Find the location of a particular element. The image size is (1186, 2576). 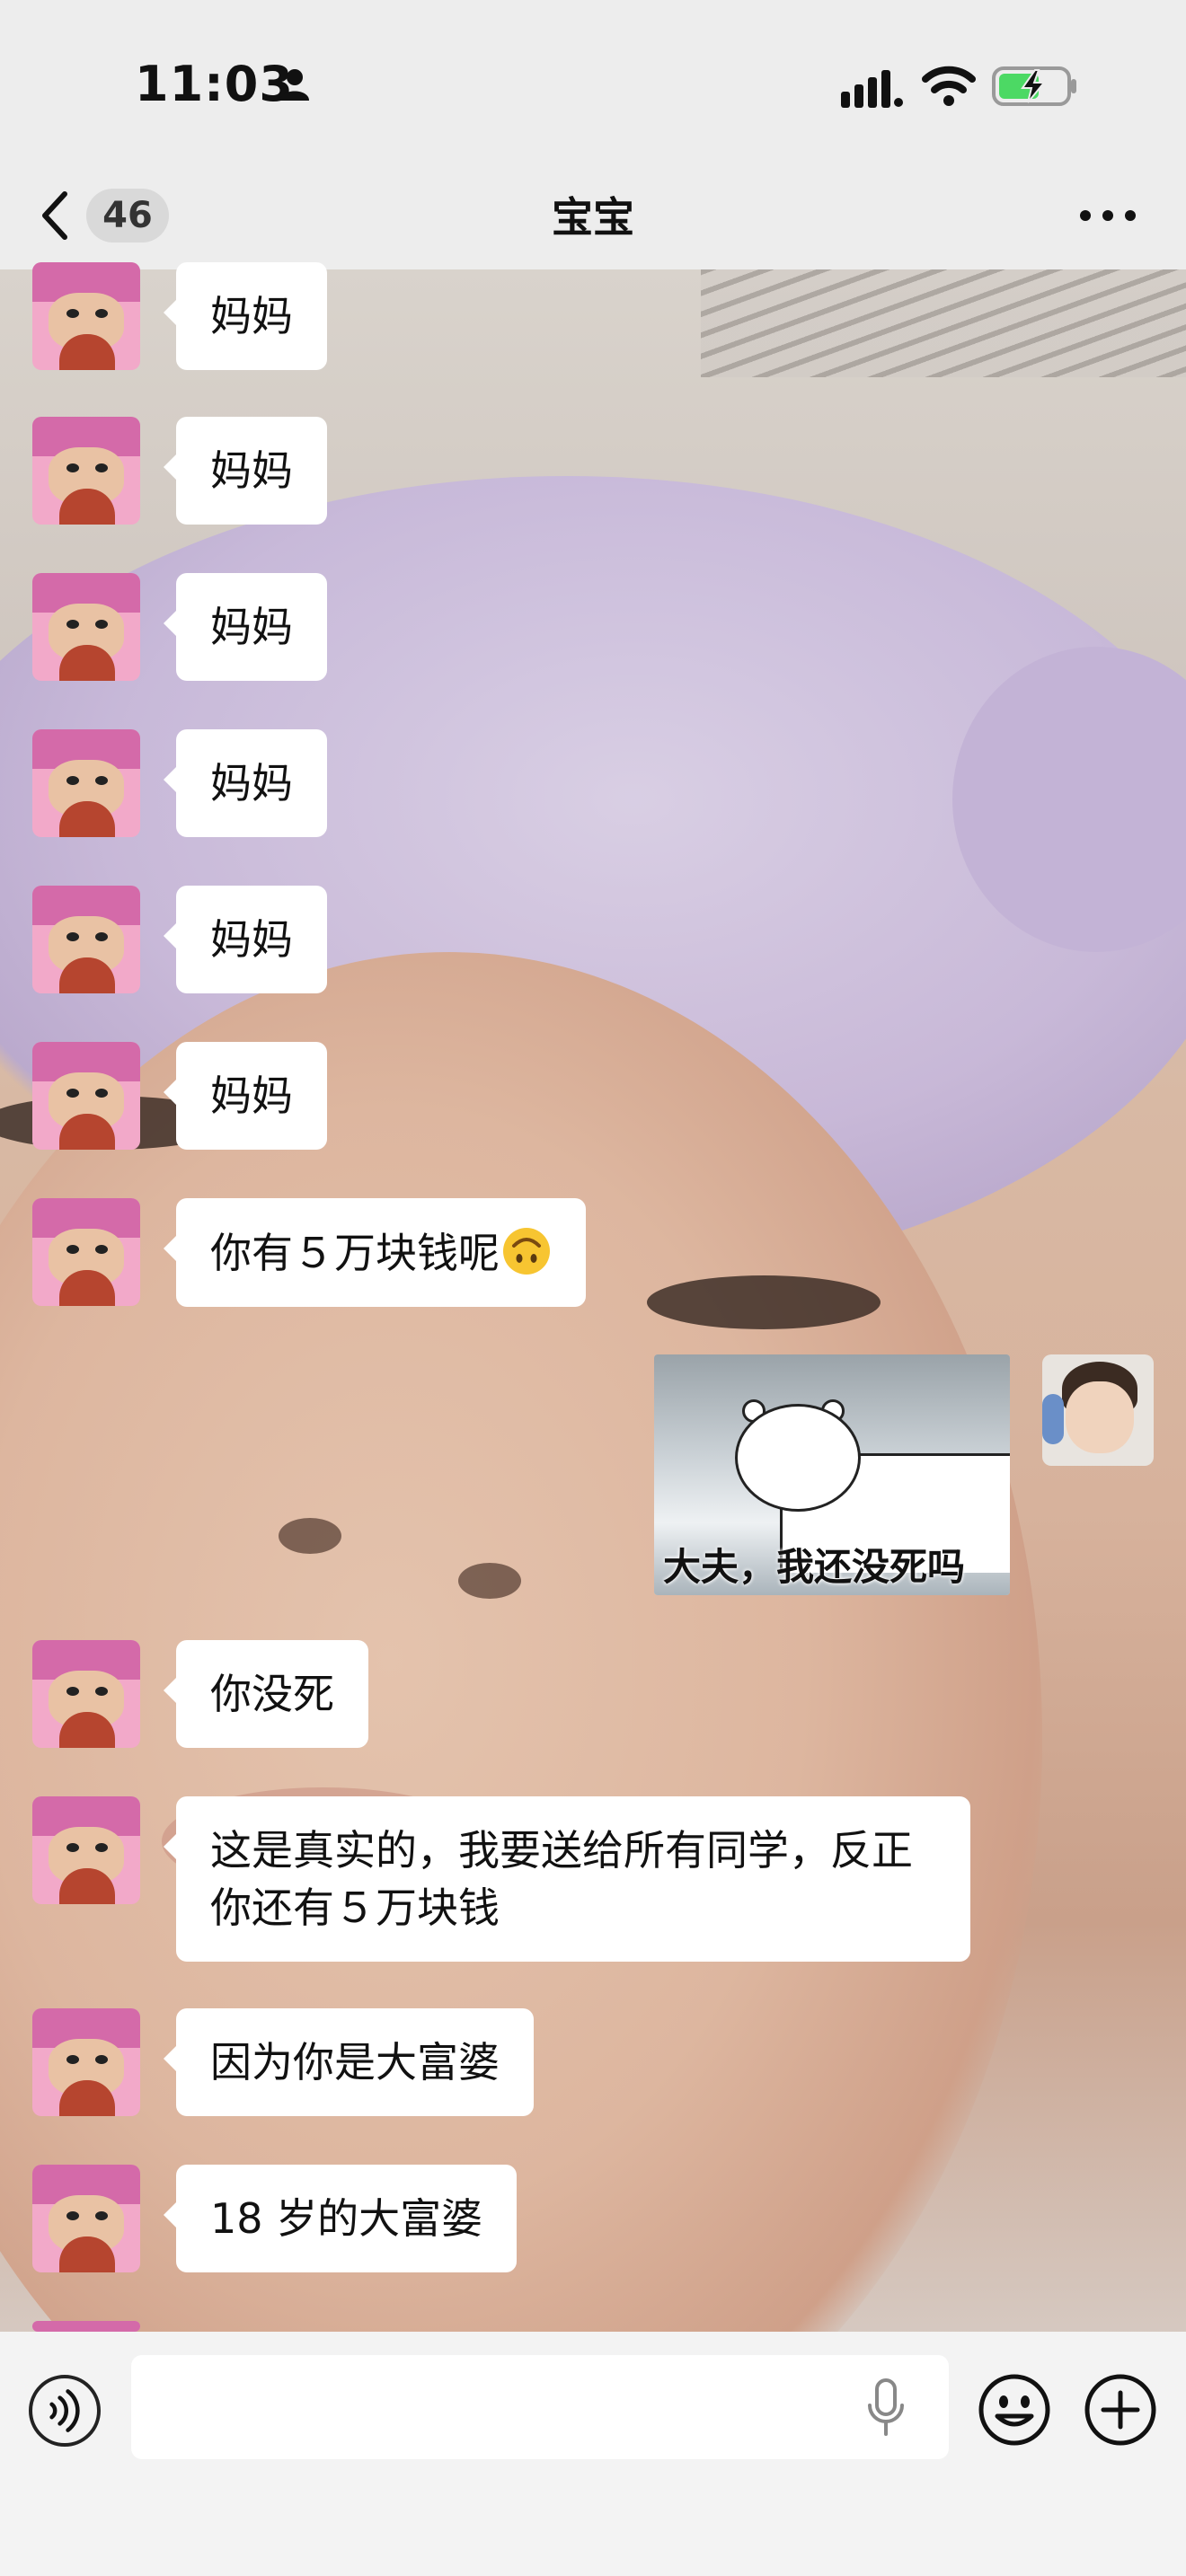

background-lips is located at coordinates (323, 1841).